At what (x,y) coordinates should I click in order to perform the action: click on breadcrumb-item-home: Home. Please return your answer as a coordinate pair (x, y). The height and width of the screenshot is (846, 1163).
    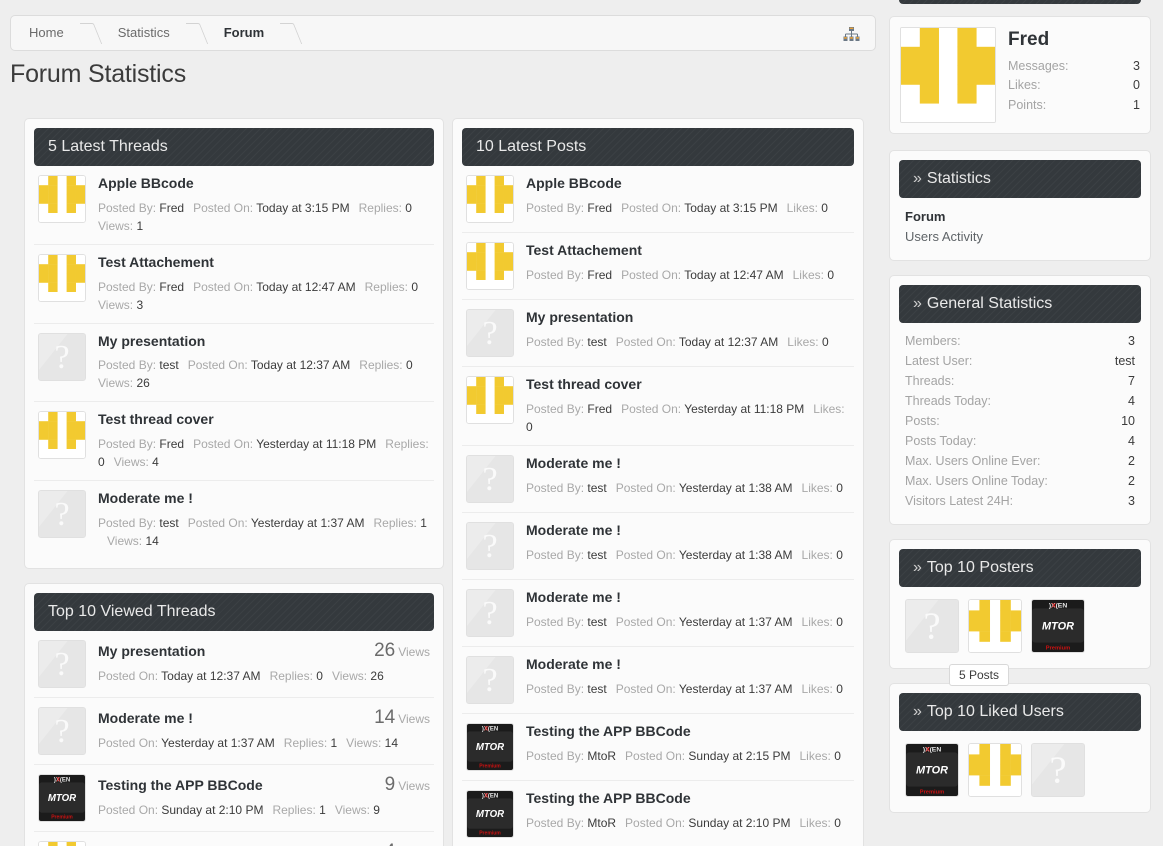
    Looking at the image, I should click on (47, 33).